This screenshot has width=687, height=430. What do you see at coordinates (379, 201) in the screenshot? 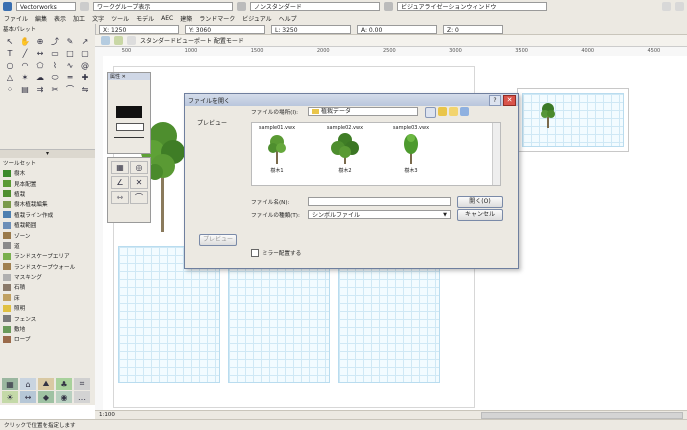
I see `filename-input` at bounding box center [379, 201].